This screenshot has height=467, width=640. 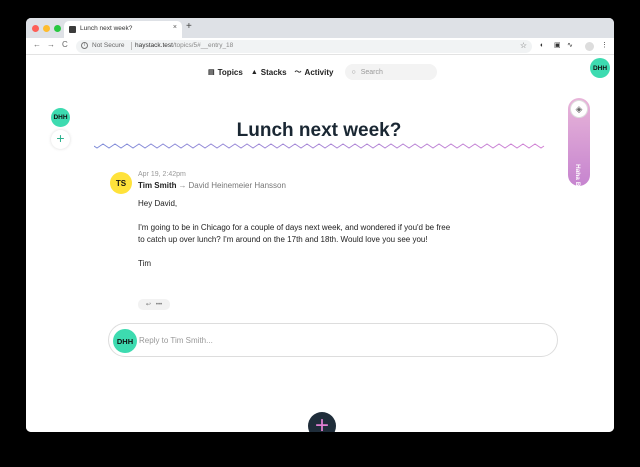 I want to click on entry-paragraph: Tim, so click(x=145, y=263).